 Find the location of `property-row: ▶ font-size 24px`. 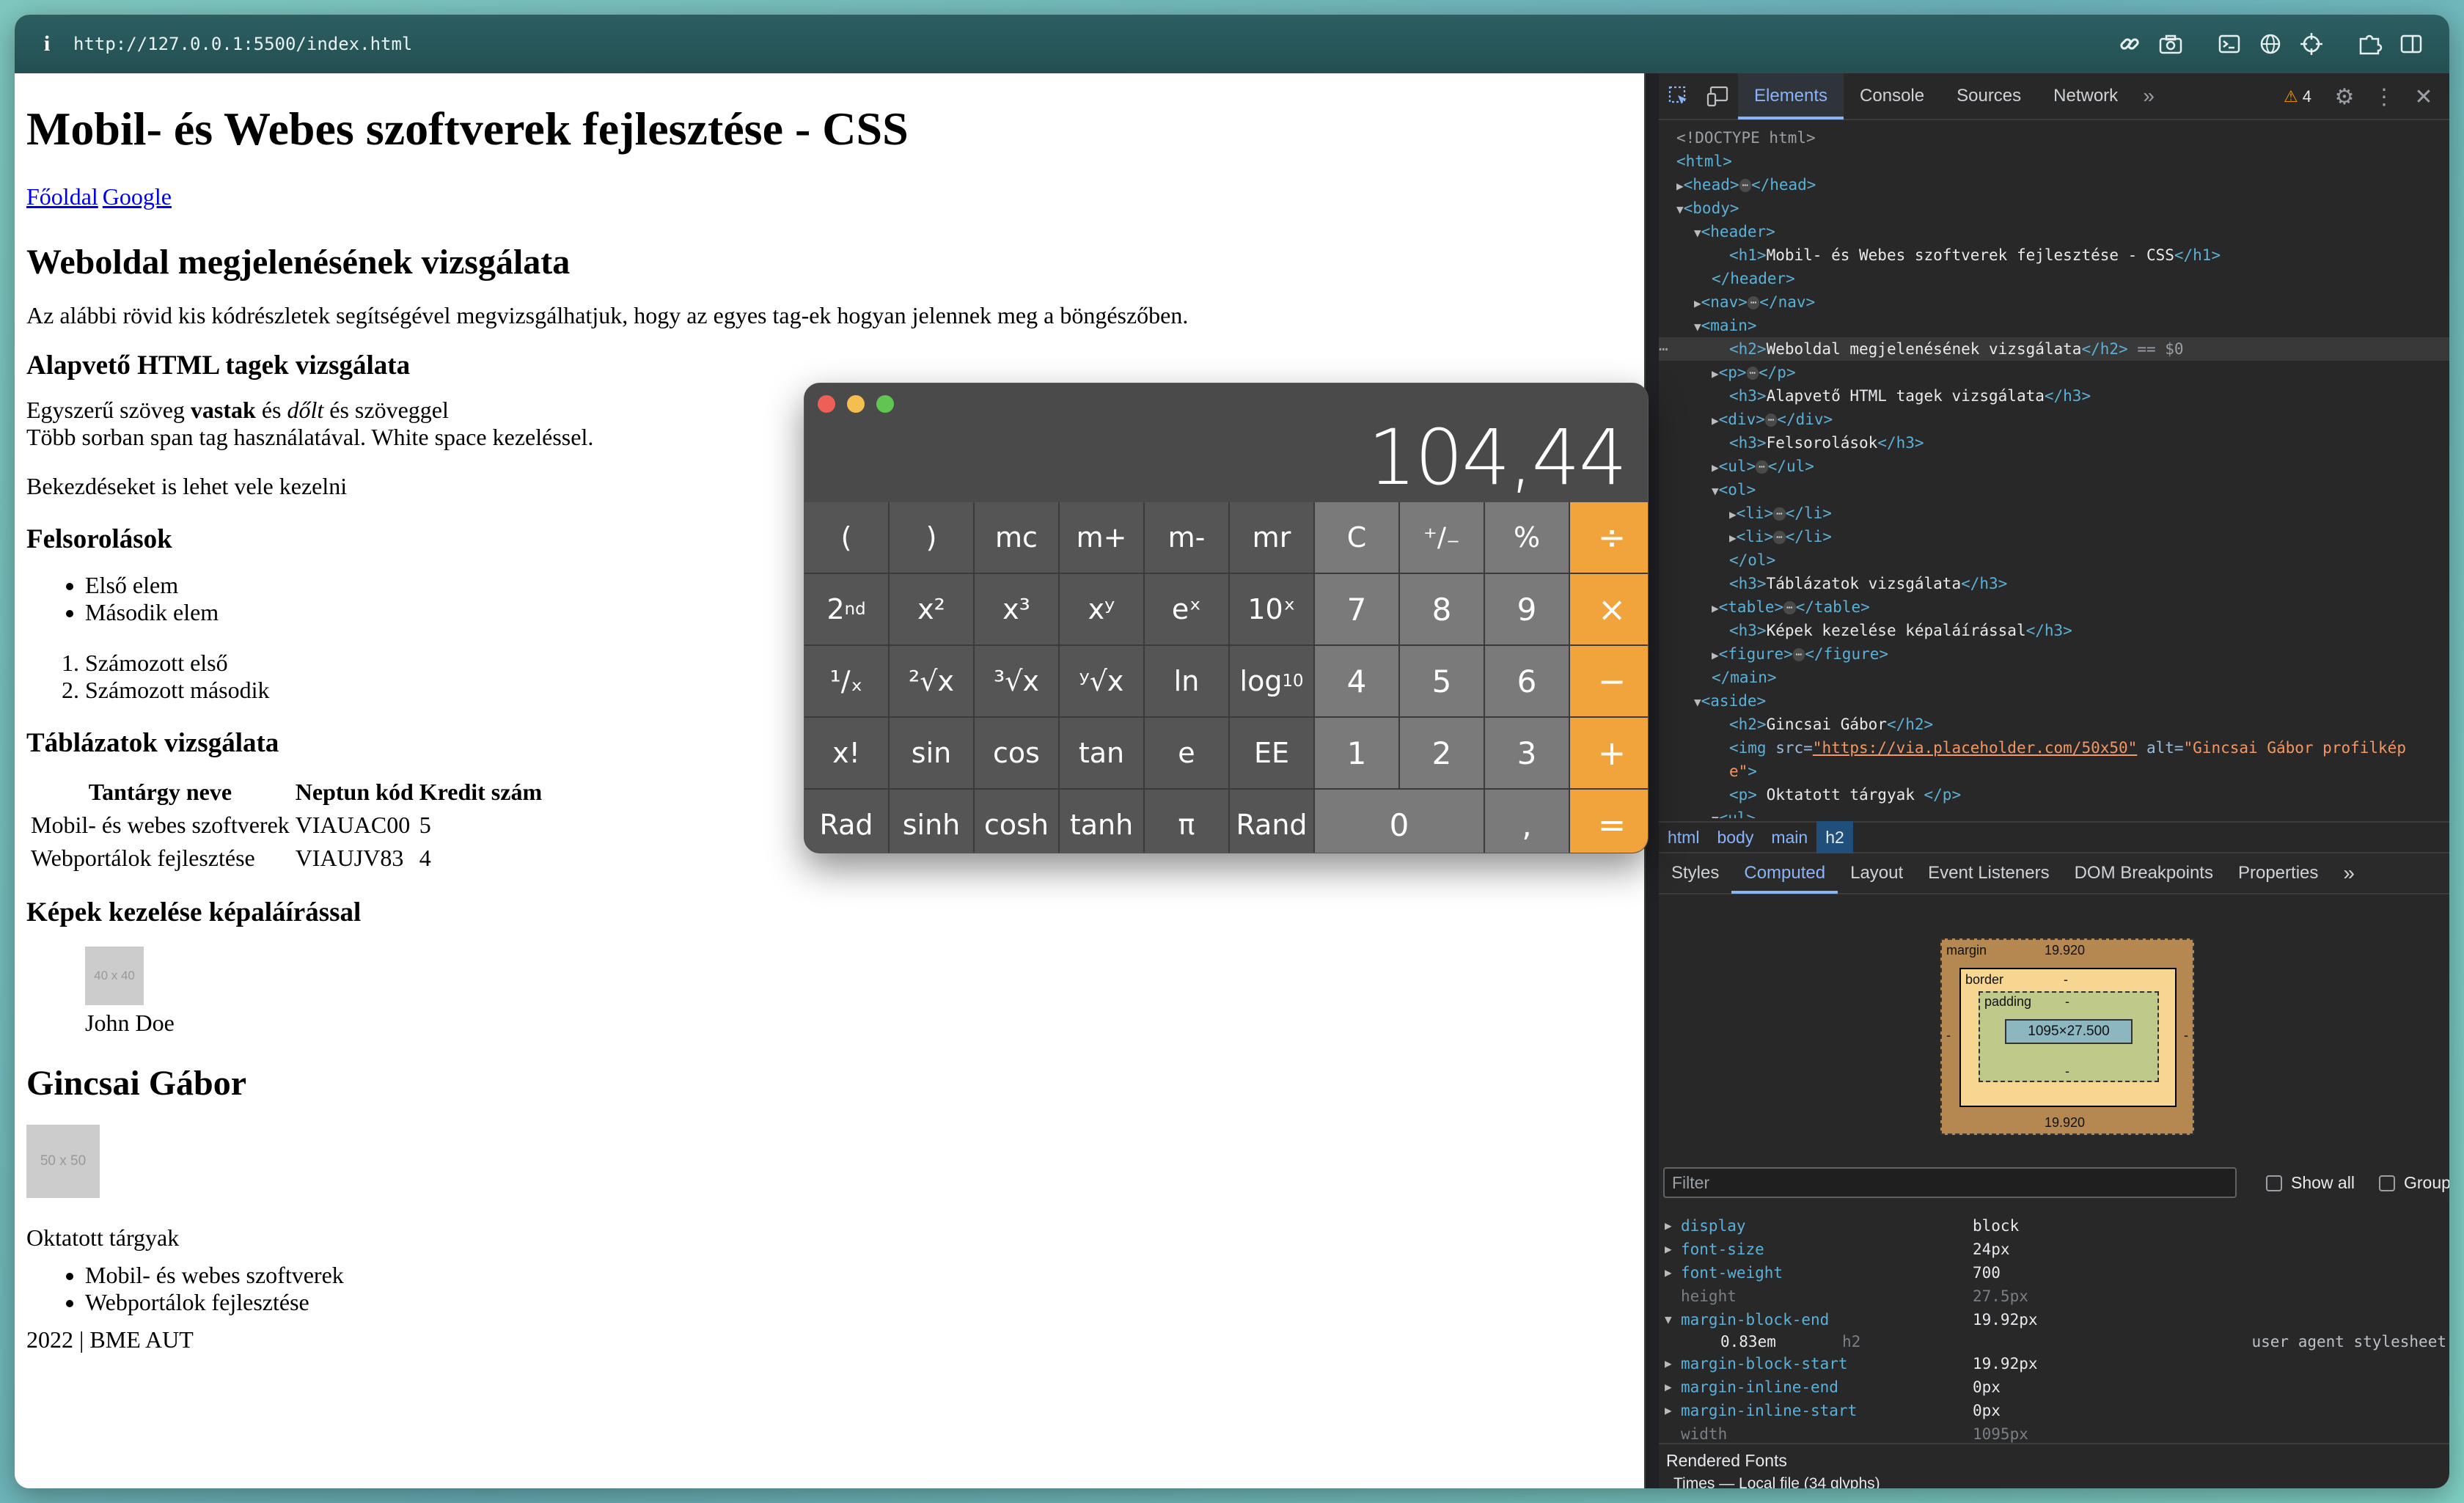

property-row: ▶ font-size 24px is located at coordinates (2054, 1249).